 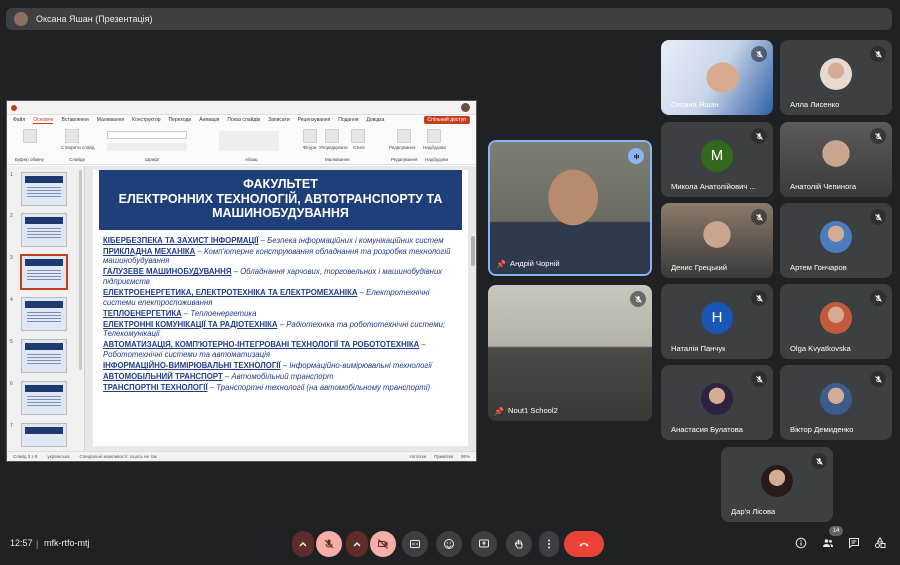 I want to click on participant-name: Nout1 School2, so click(x=533, y=410).